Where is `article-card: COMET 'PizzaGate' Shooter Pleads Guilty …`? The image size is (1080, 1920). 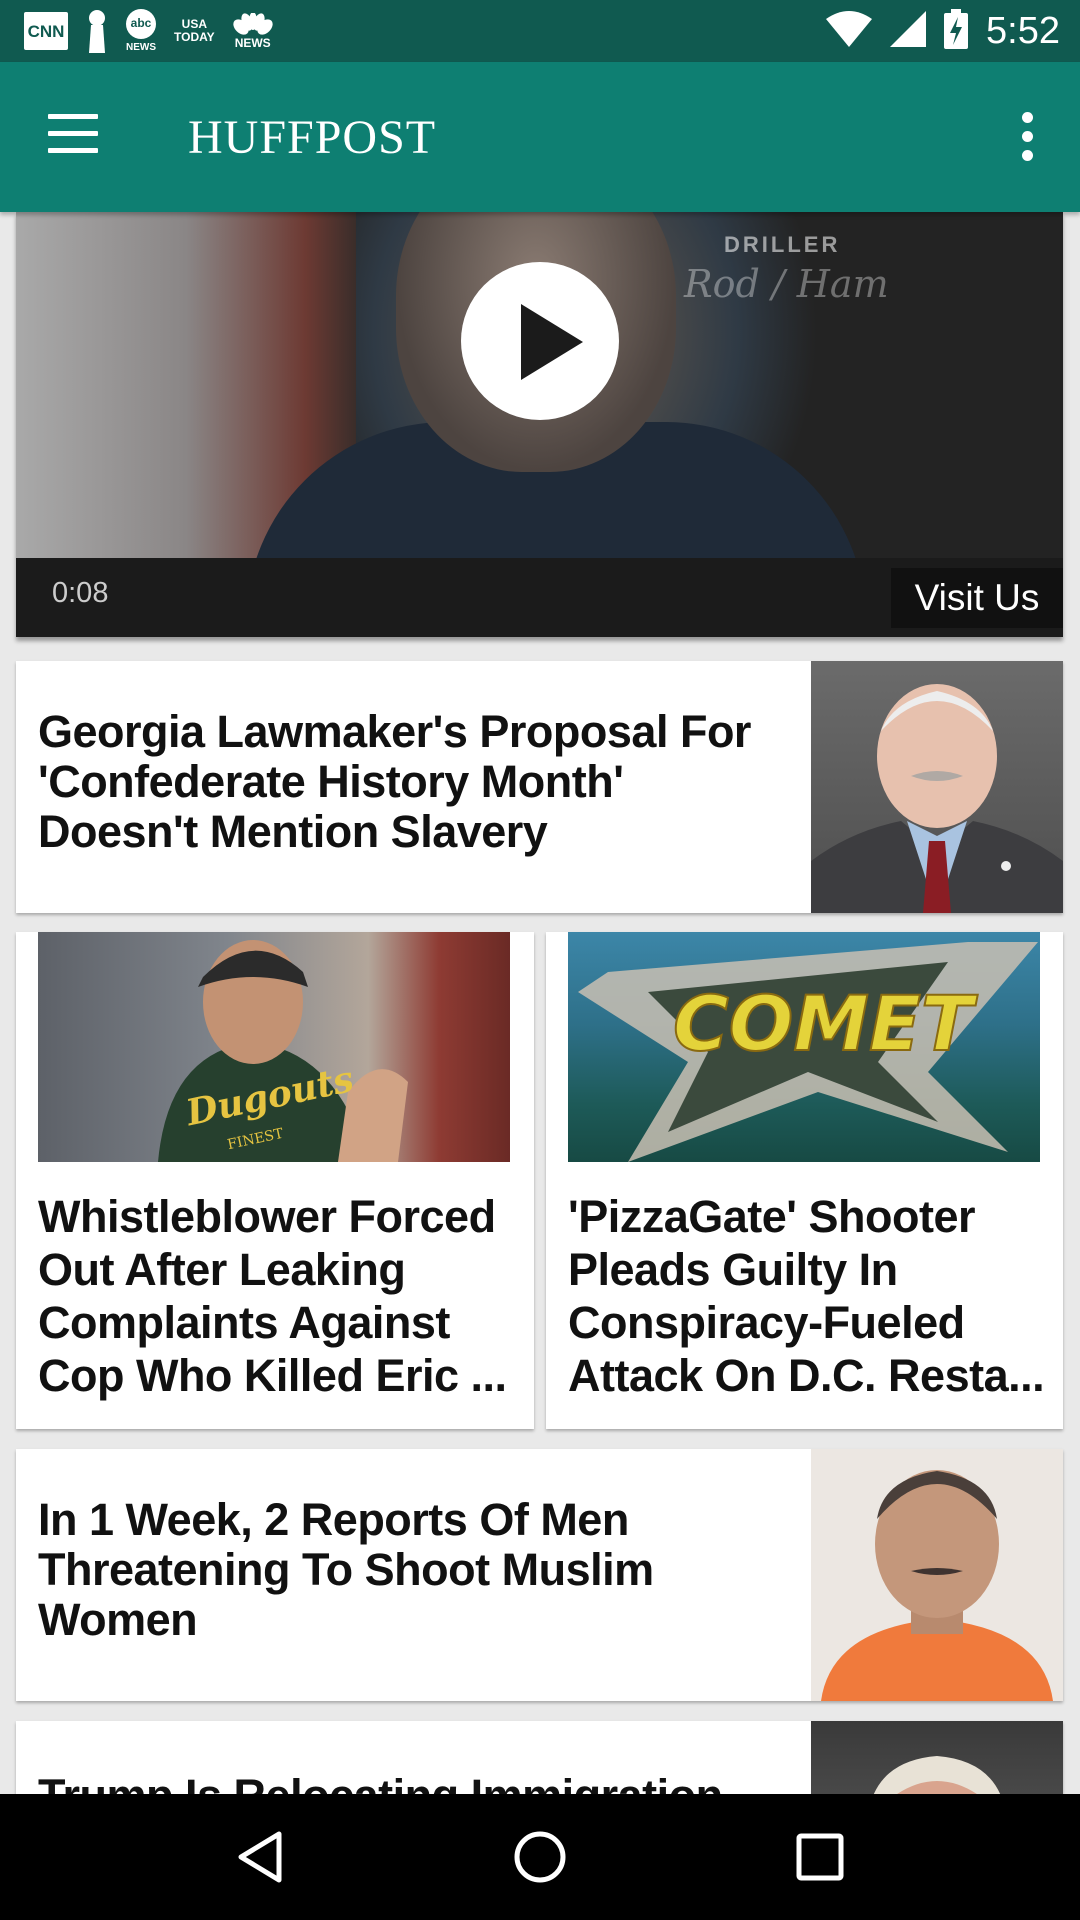
article-card: COMET 'PizzaGate' Shooter Pleads Guilty … is located at coordinates (804, 1180).